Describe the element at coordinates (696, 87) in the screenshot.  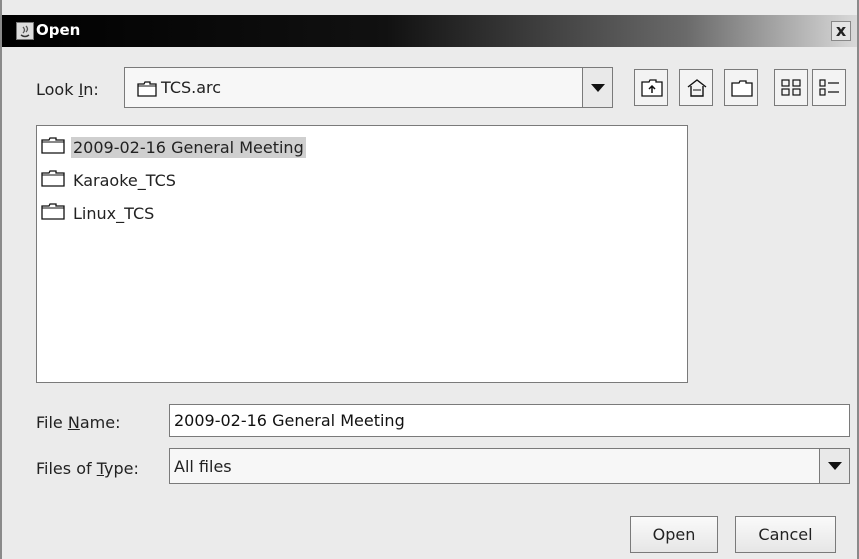
I see `home-button` at that location.